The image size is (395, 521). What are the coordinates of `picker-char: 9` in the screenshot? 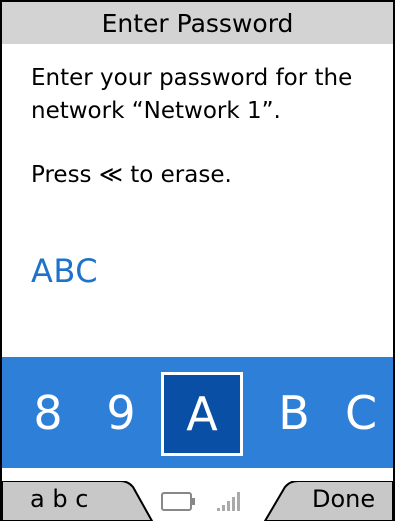 It's located at (121, 412).